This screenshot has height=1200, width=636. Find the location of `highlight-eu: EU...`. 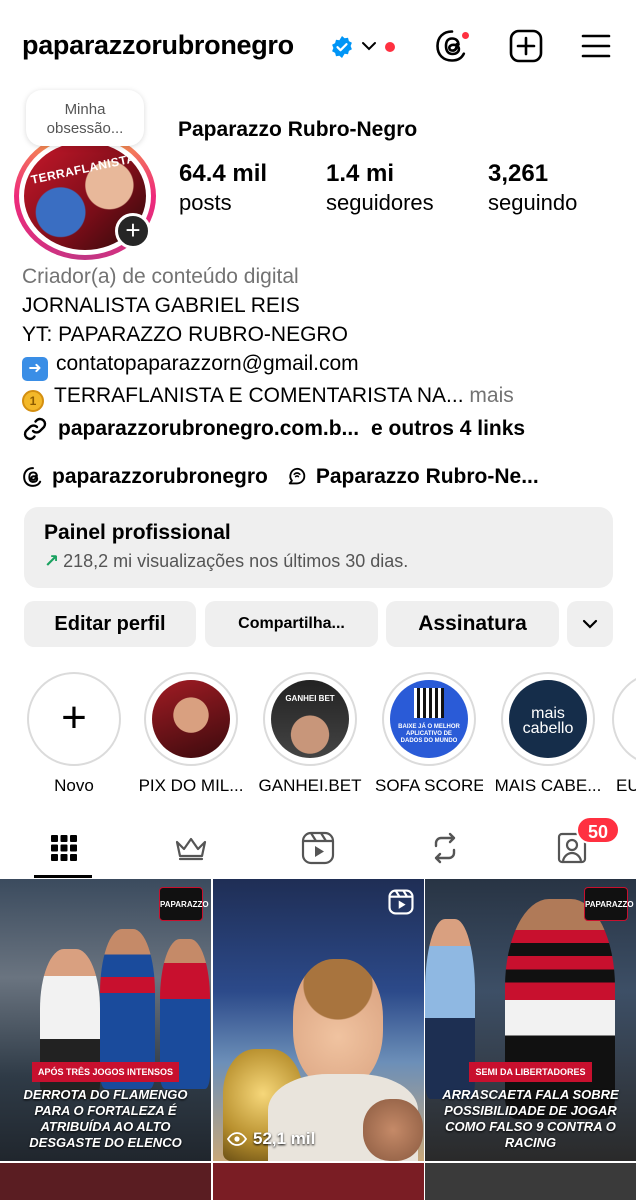

highlight-eu: EU... is located at coordinates (624, 734).